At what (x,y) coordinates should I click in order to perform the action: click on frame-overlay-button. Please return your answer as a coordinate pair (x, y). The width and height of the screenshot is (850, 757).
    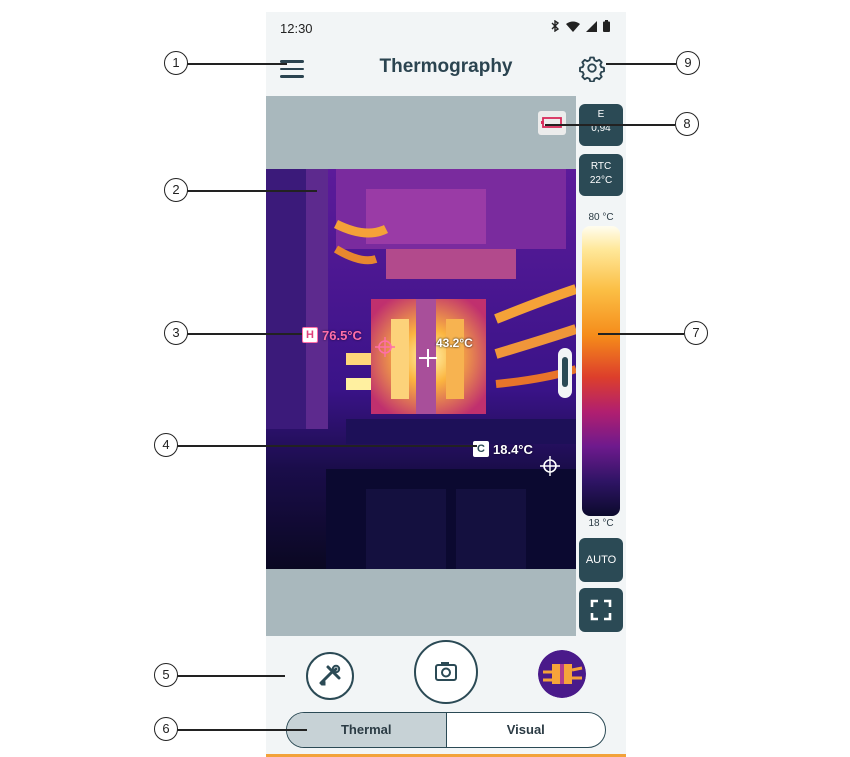
    Looking at the image, I should click on (552, 123).